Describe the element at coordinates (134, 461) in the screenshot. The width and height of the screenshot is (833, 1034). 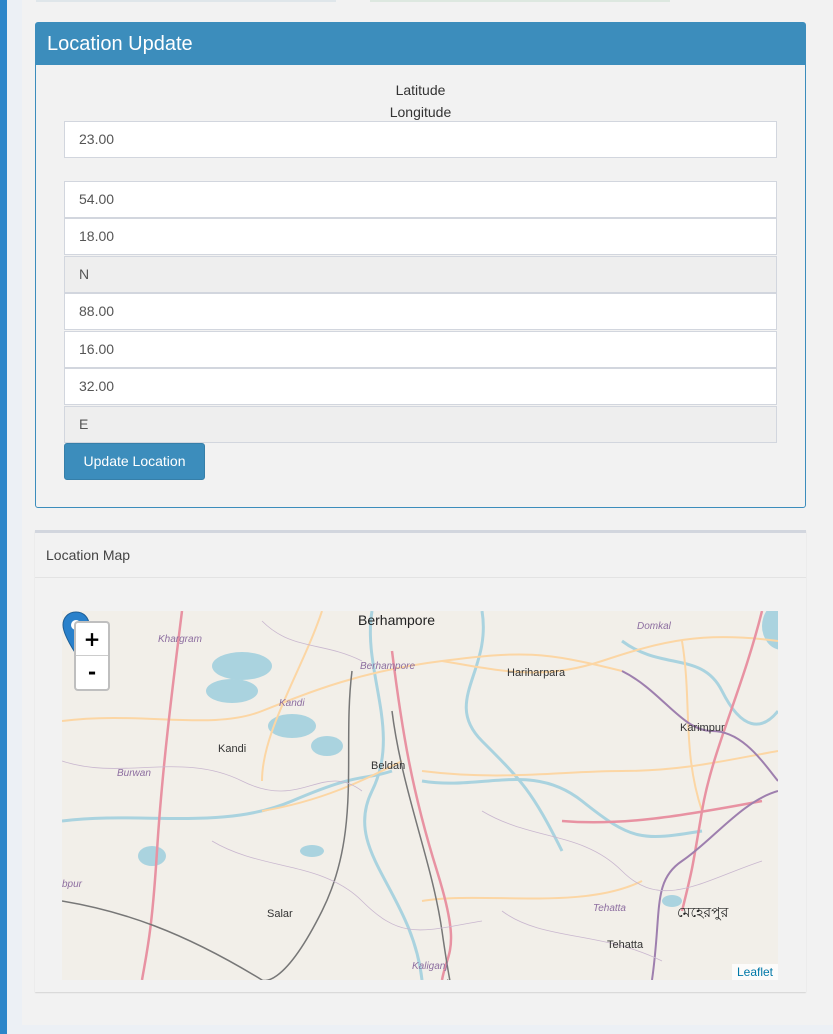
I see `update-location-button: Update Location` at that location.